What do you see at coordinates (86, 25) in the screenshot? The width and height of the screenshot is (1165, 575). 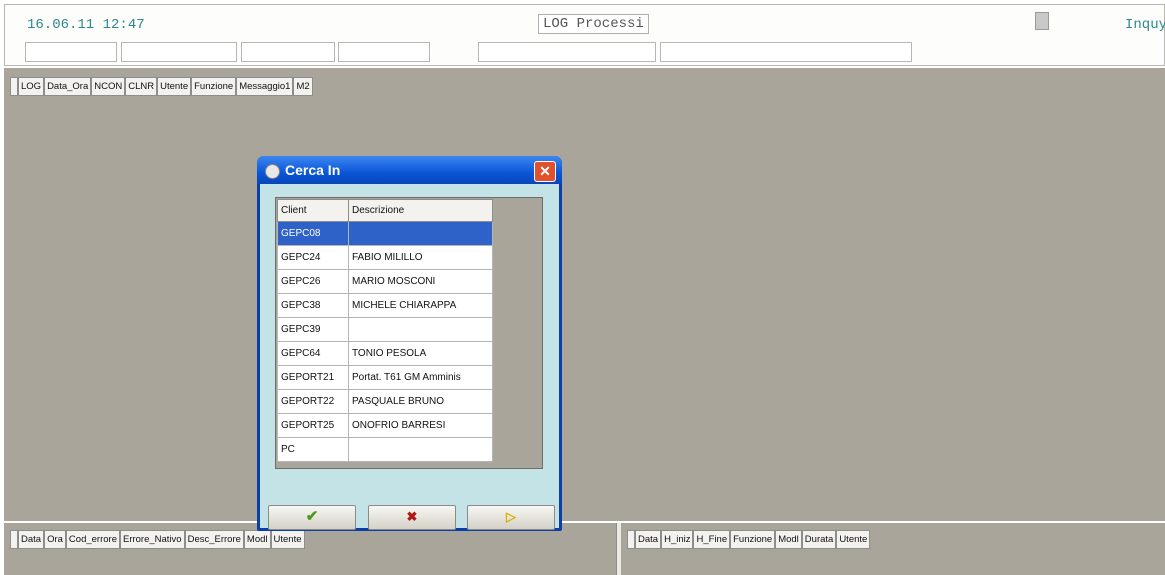 I see `datetime-display: 16.06.11 12:47` at bounding box center [86, 25].